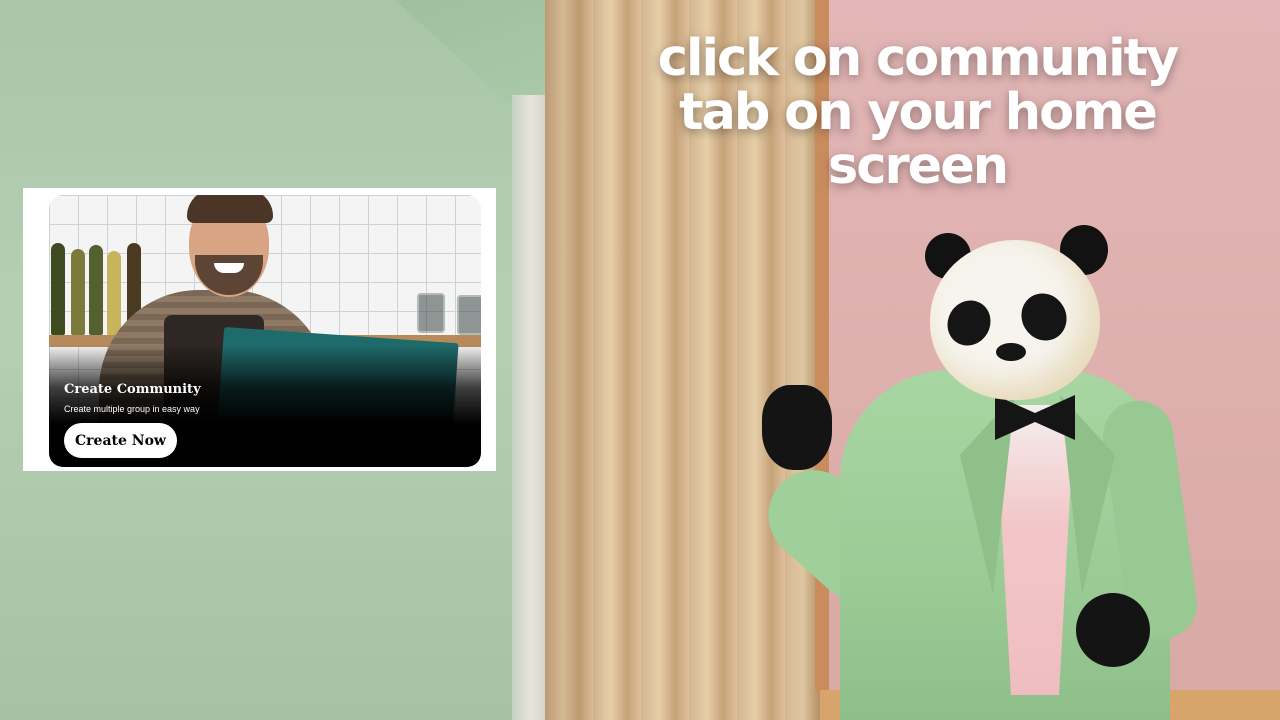 The height and width of the screenshot is (720, 1280). What do you see at coordinates (132, 389) in the screenshot?
I see `card-title: Create Community` at bounding box center [132, 389].